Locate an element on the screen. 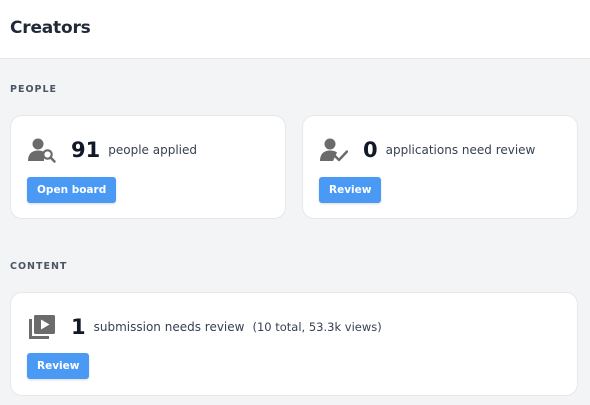 The height and width of the screenshot is (405, 590). applied-count: 91 is located at coordinates (86, 150).